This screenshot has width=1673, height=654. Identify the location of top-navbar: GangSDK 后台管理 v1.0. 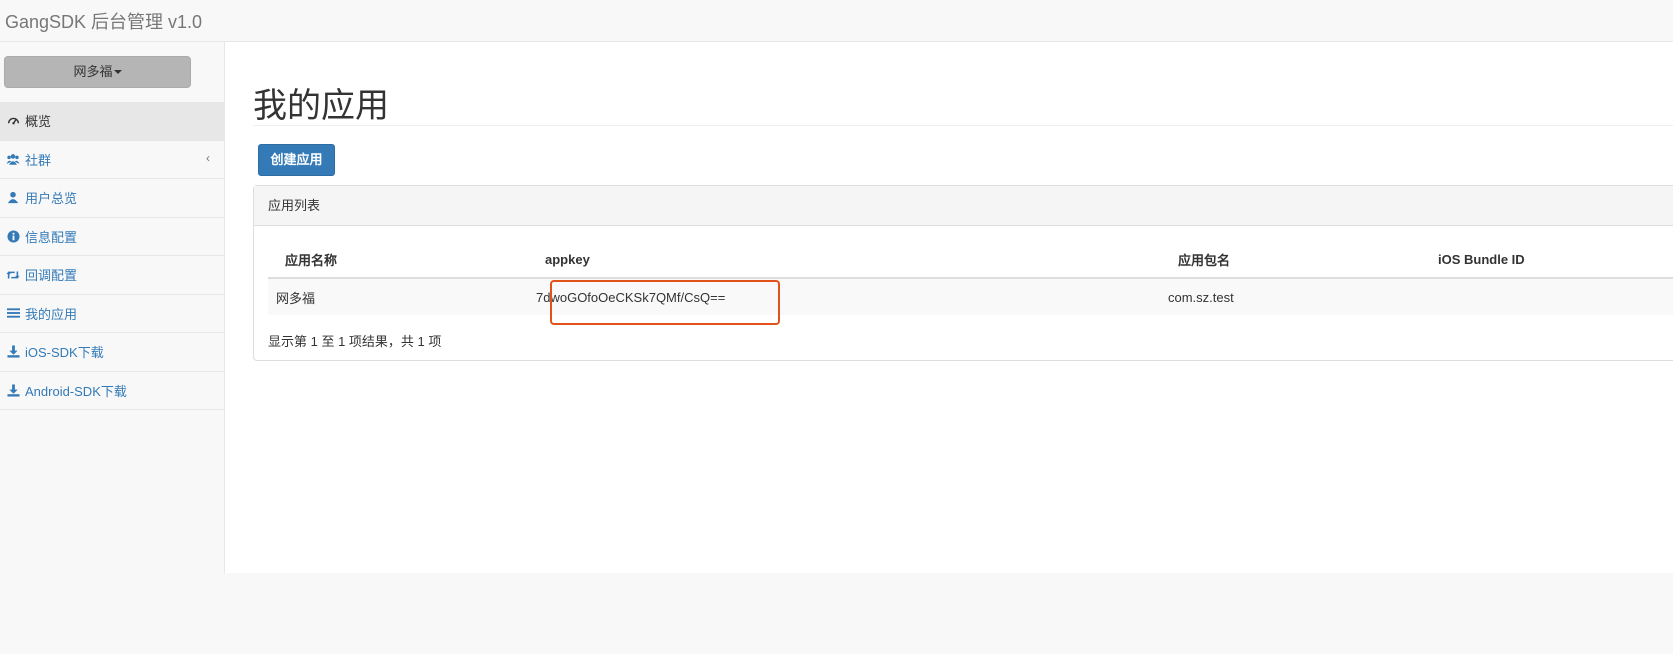
(836, 21).